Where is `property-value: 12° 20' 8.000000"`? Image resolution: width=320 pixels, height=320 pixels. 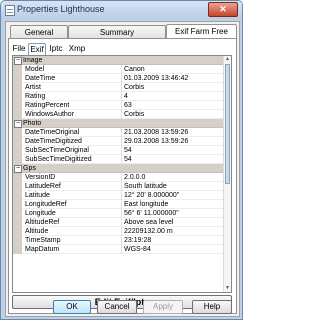 property-value: 12° 20' 8.000000" is located at coordinates (152, 195).